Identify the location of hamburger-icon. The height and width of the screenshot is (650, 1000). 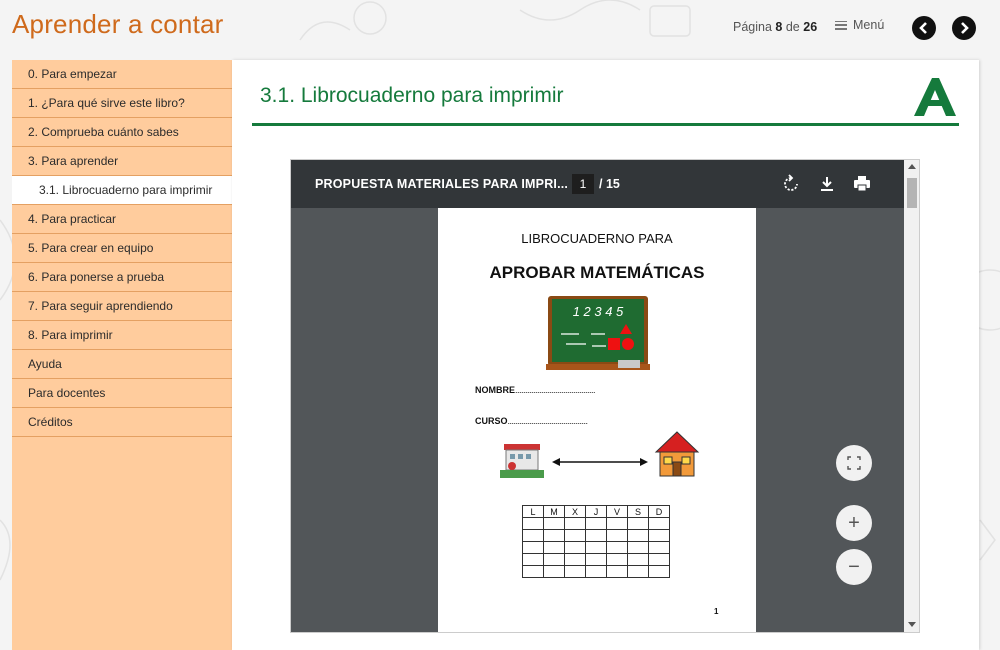
(841, 25).